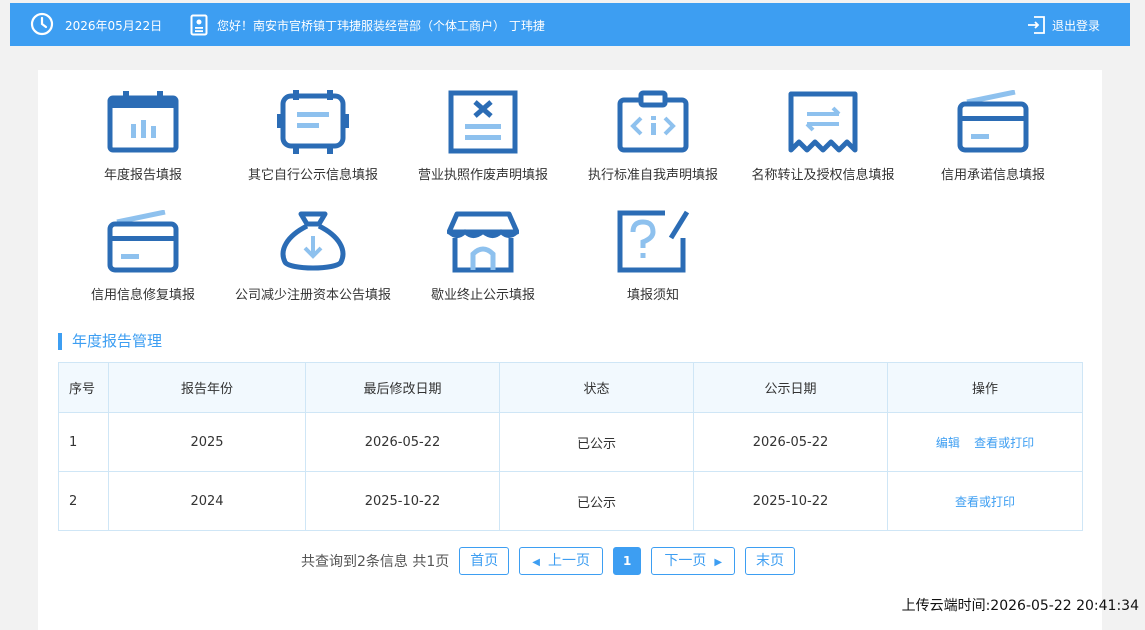 This screenshot has height=630, width=1145. I want to click on tile-filing-notice: 填报须知, so click(653, 257).